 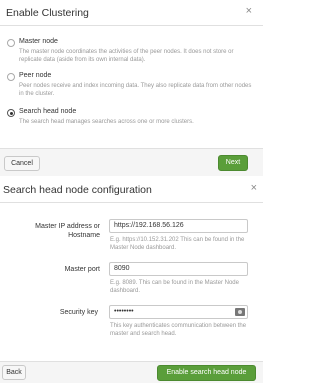 I want to click on security-key-input: ••••••••, so click(x=178, y=312).